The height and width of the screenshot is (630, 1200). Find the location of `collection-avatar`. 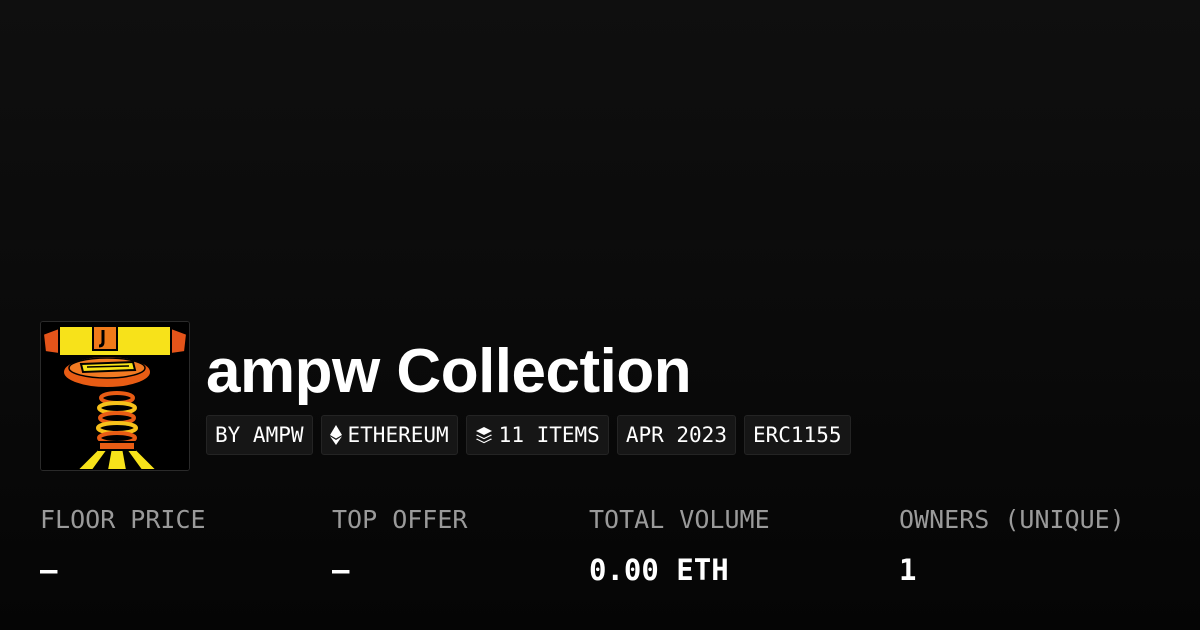

collection-avatar is located at coordinates (115, 396).